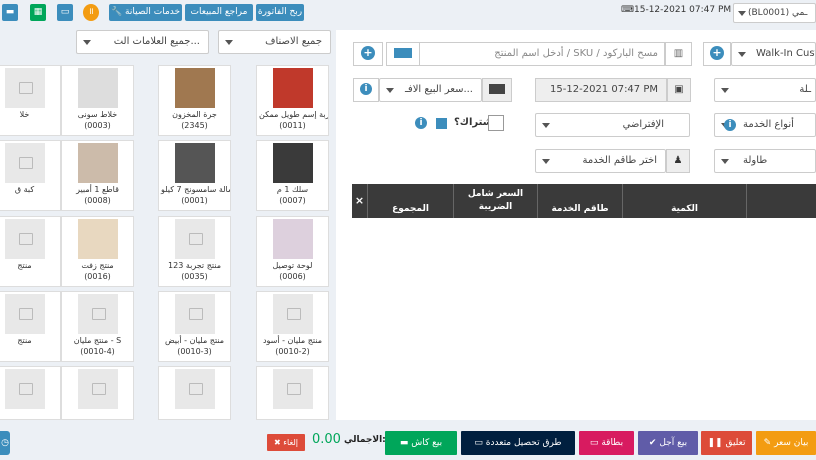 The width and height of the screenshot is (816, 460). What do you see at coordinates (219, 12) in the screenshot?
I see `sales-returns-button: مراجع المبيعات` at bounding box center [219, 12].